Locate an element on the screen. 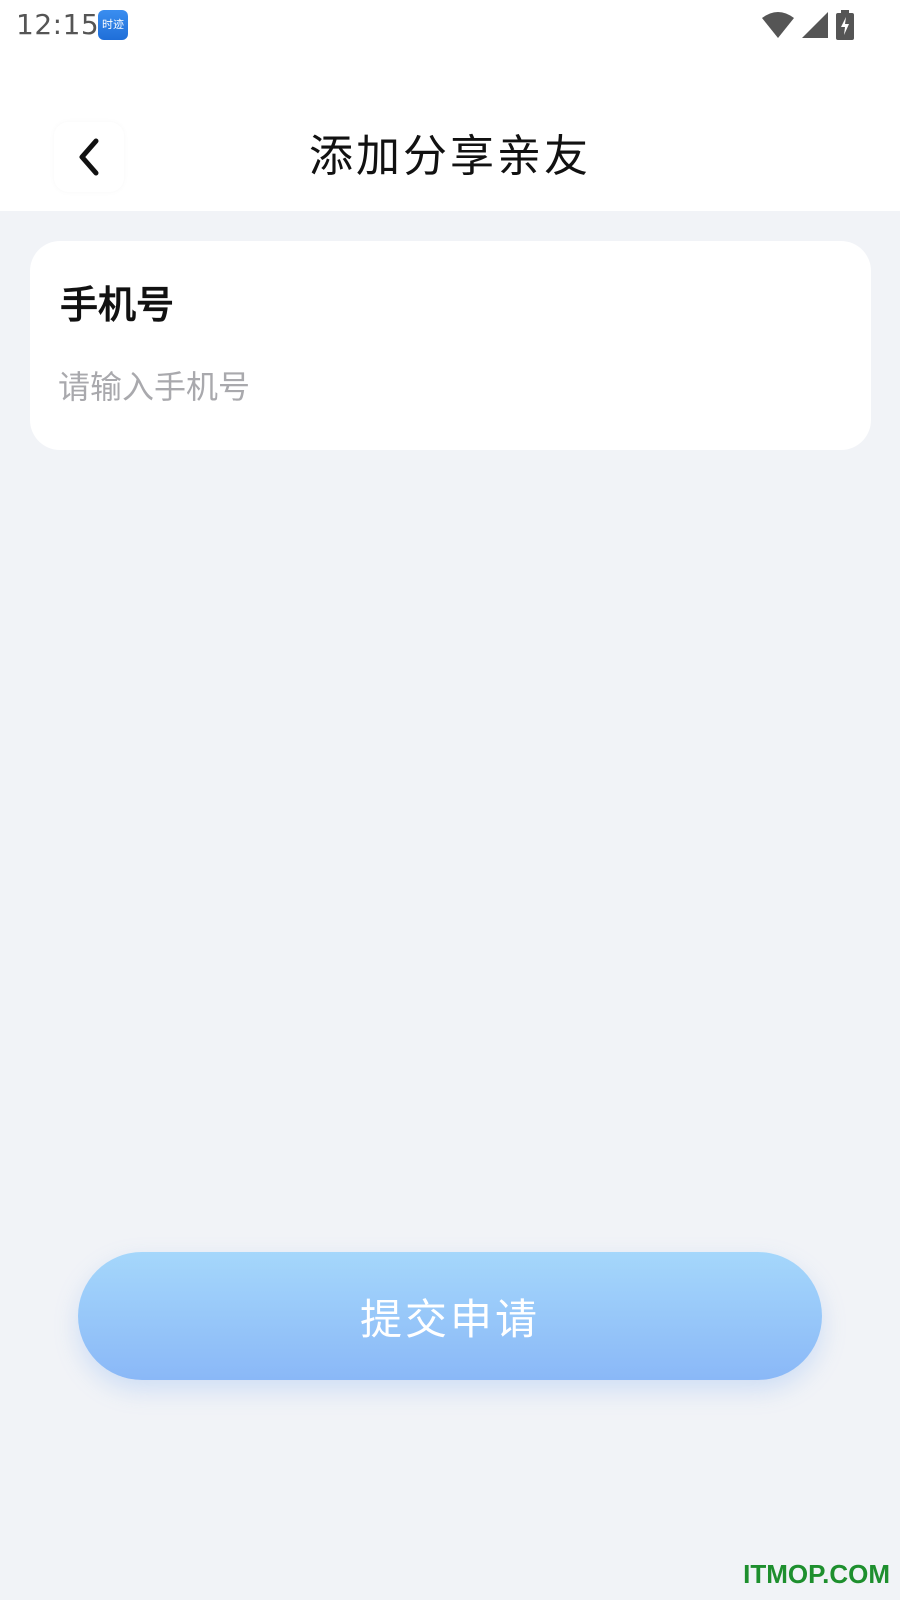 This screenshot has height=1600, width=900. battery-charging-icon is located at coordinates (845, 25).